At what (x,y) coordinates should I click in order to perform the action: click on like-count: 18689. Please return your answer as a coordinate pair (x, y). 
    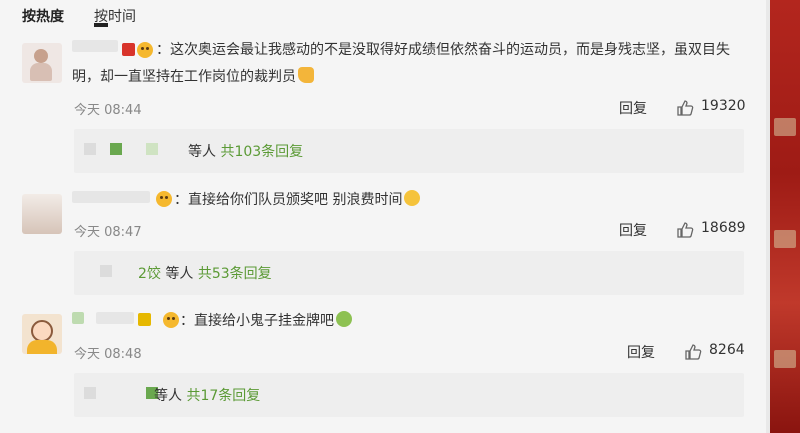
    Looking at the image, I should click on (723, 228).